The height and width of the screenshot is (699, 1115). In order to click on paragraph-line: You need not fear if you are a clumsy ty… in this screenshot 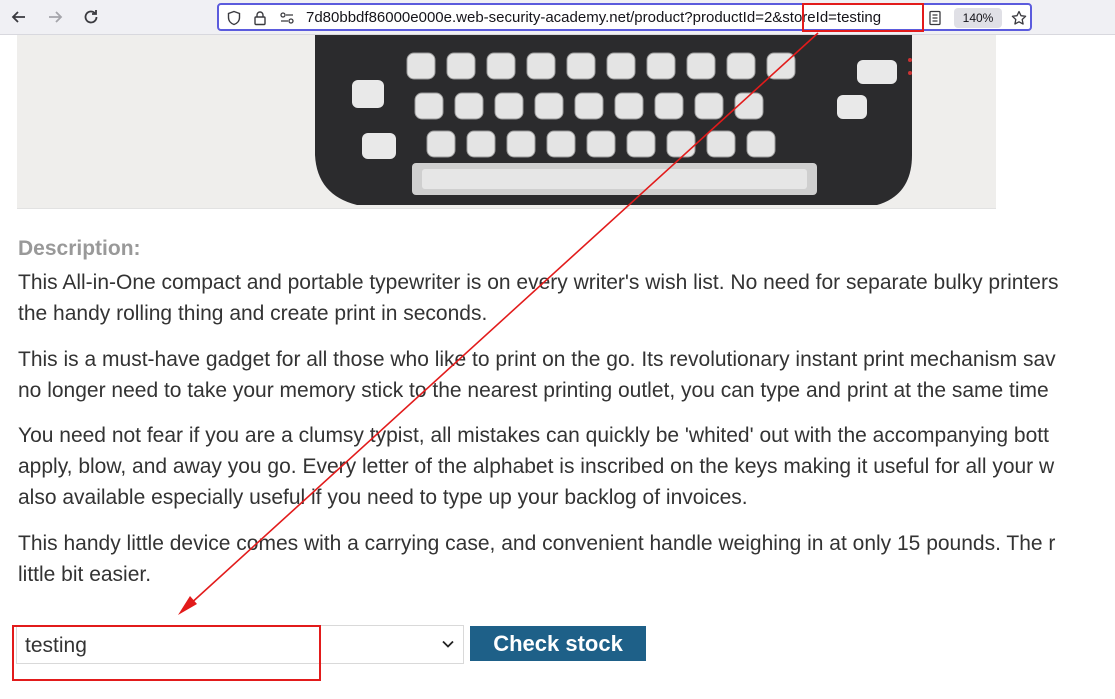, I will do `click(533, 435)`.